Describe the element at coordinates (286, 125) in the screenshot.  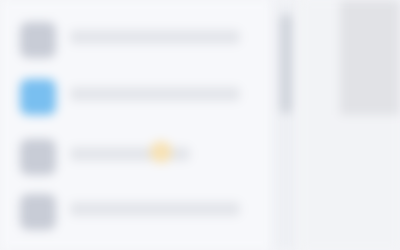
I see `scrollbar` at that location.